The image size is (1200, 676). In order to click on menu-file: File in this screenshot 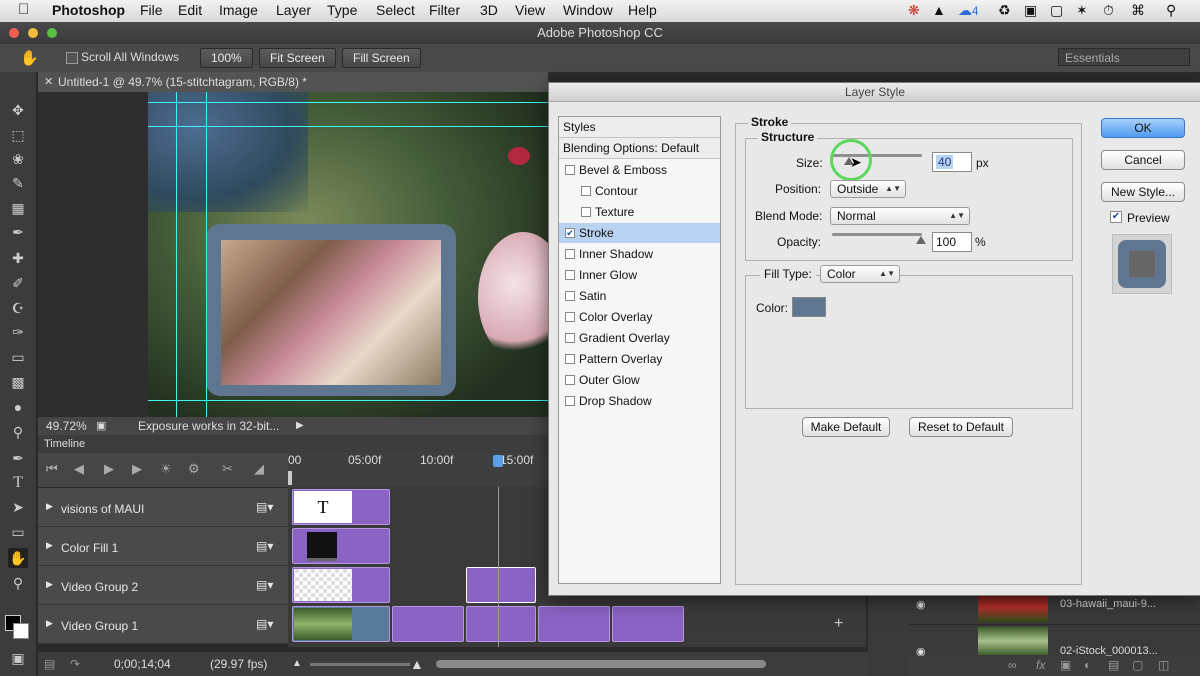, I will do `click(151, 10)`.